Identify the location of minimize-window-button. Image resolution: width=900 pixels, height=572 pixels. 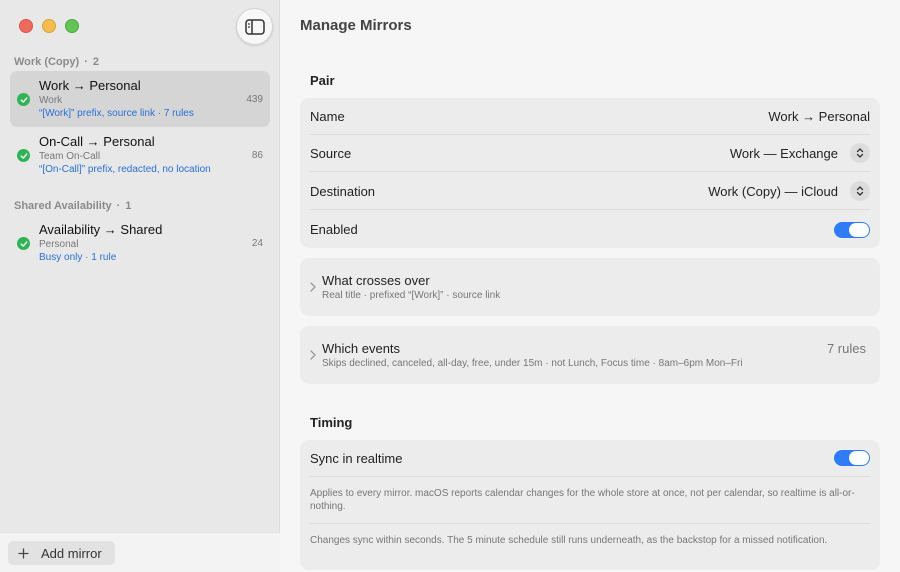
(49, 26).